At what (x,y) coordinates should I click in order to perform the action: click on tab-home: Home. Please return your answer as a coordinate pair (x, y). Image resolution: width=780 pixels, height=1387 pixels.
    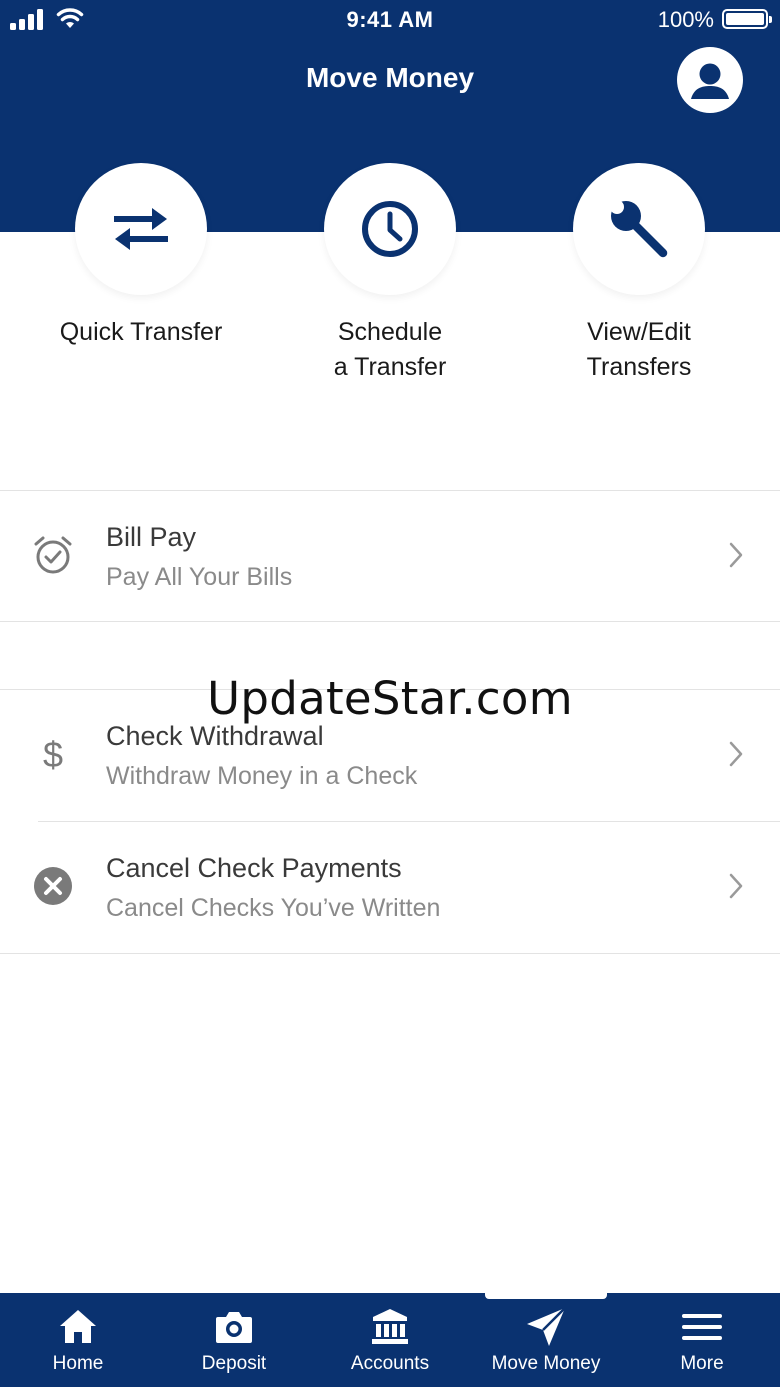
    Looking at the image, I should click on (78, 1340).